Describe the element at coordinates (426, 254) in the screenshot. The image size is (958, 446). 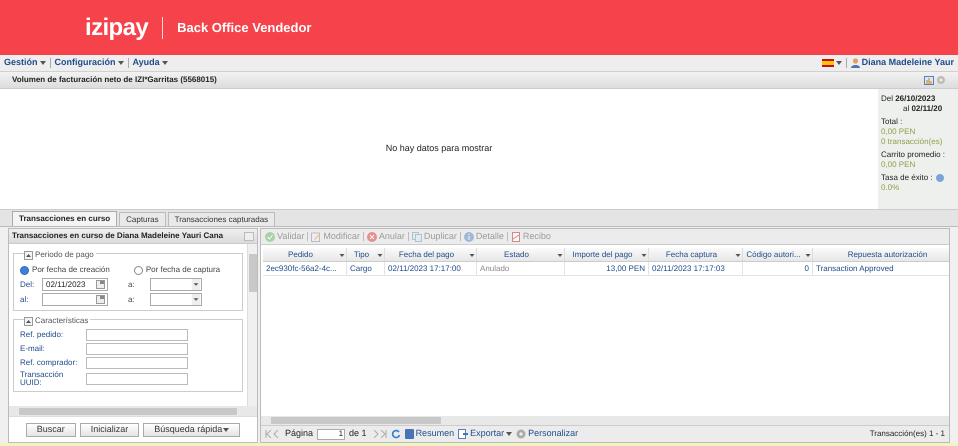
I see `column-header: Fecha del pago` at that location.